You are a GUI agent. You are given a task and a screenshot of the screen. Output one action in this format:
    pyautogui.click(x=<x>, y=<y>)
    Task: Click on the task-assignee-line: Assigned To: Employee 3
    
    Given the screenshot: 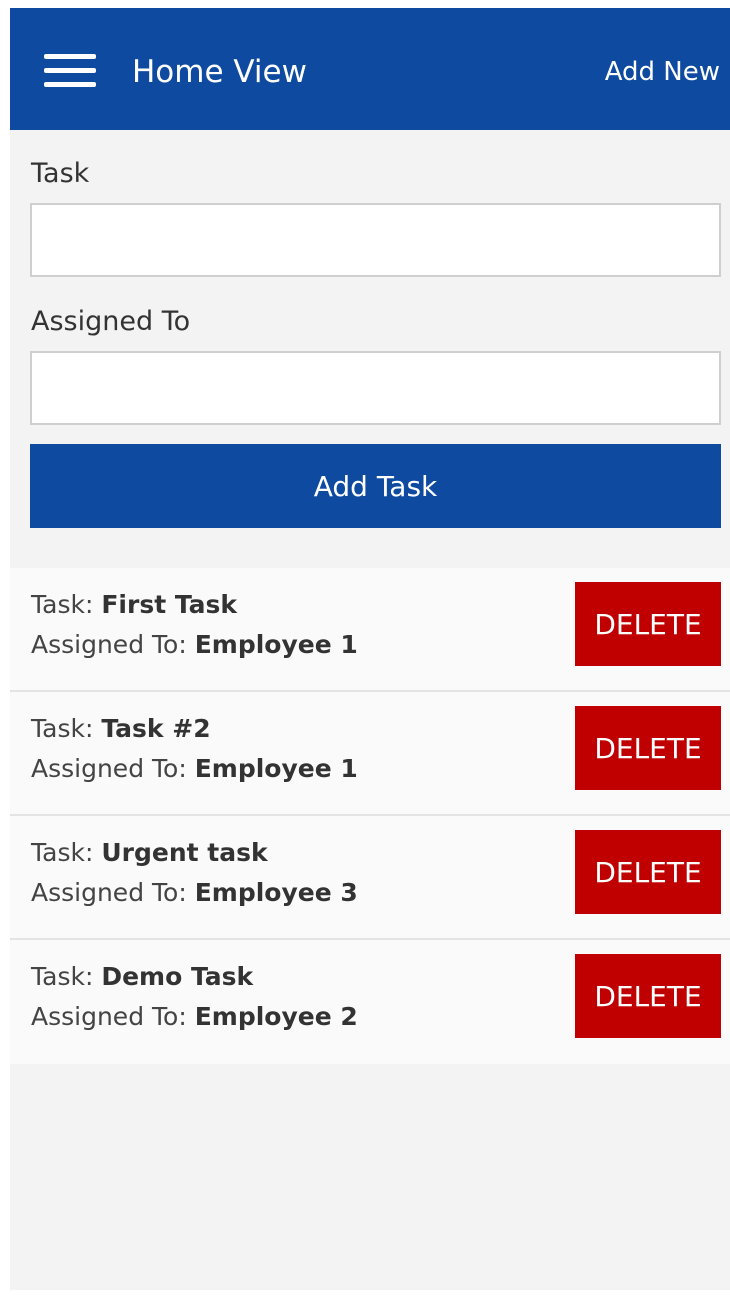 What is the action you would take?
    pyautogui.click(x=194, y=893)
    